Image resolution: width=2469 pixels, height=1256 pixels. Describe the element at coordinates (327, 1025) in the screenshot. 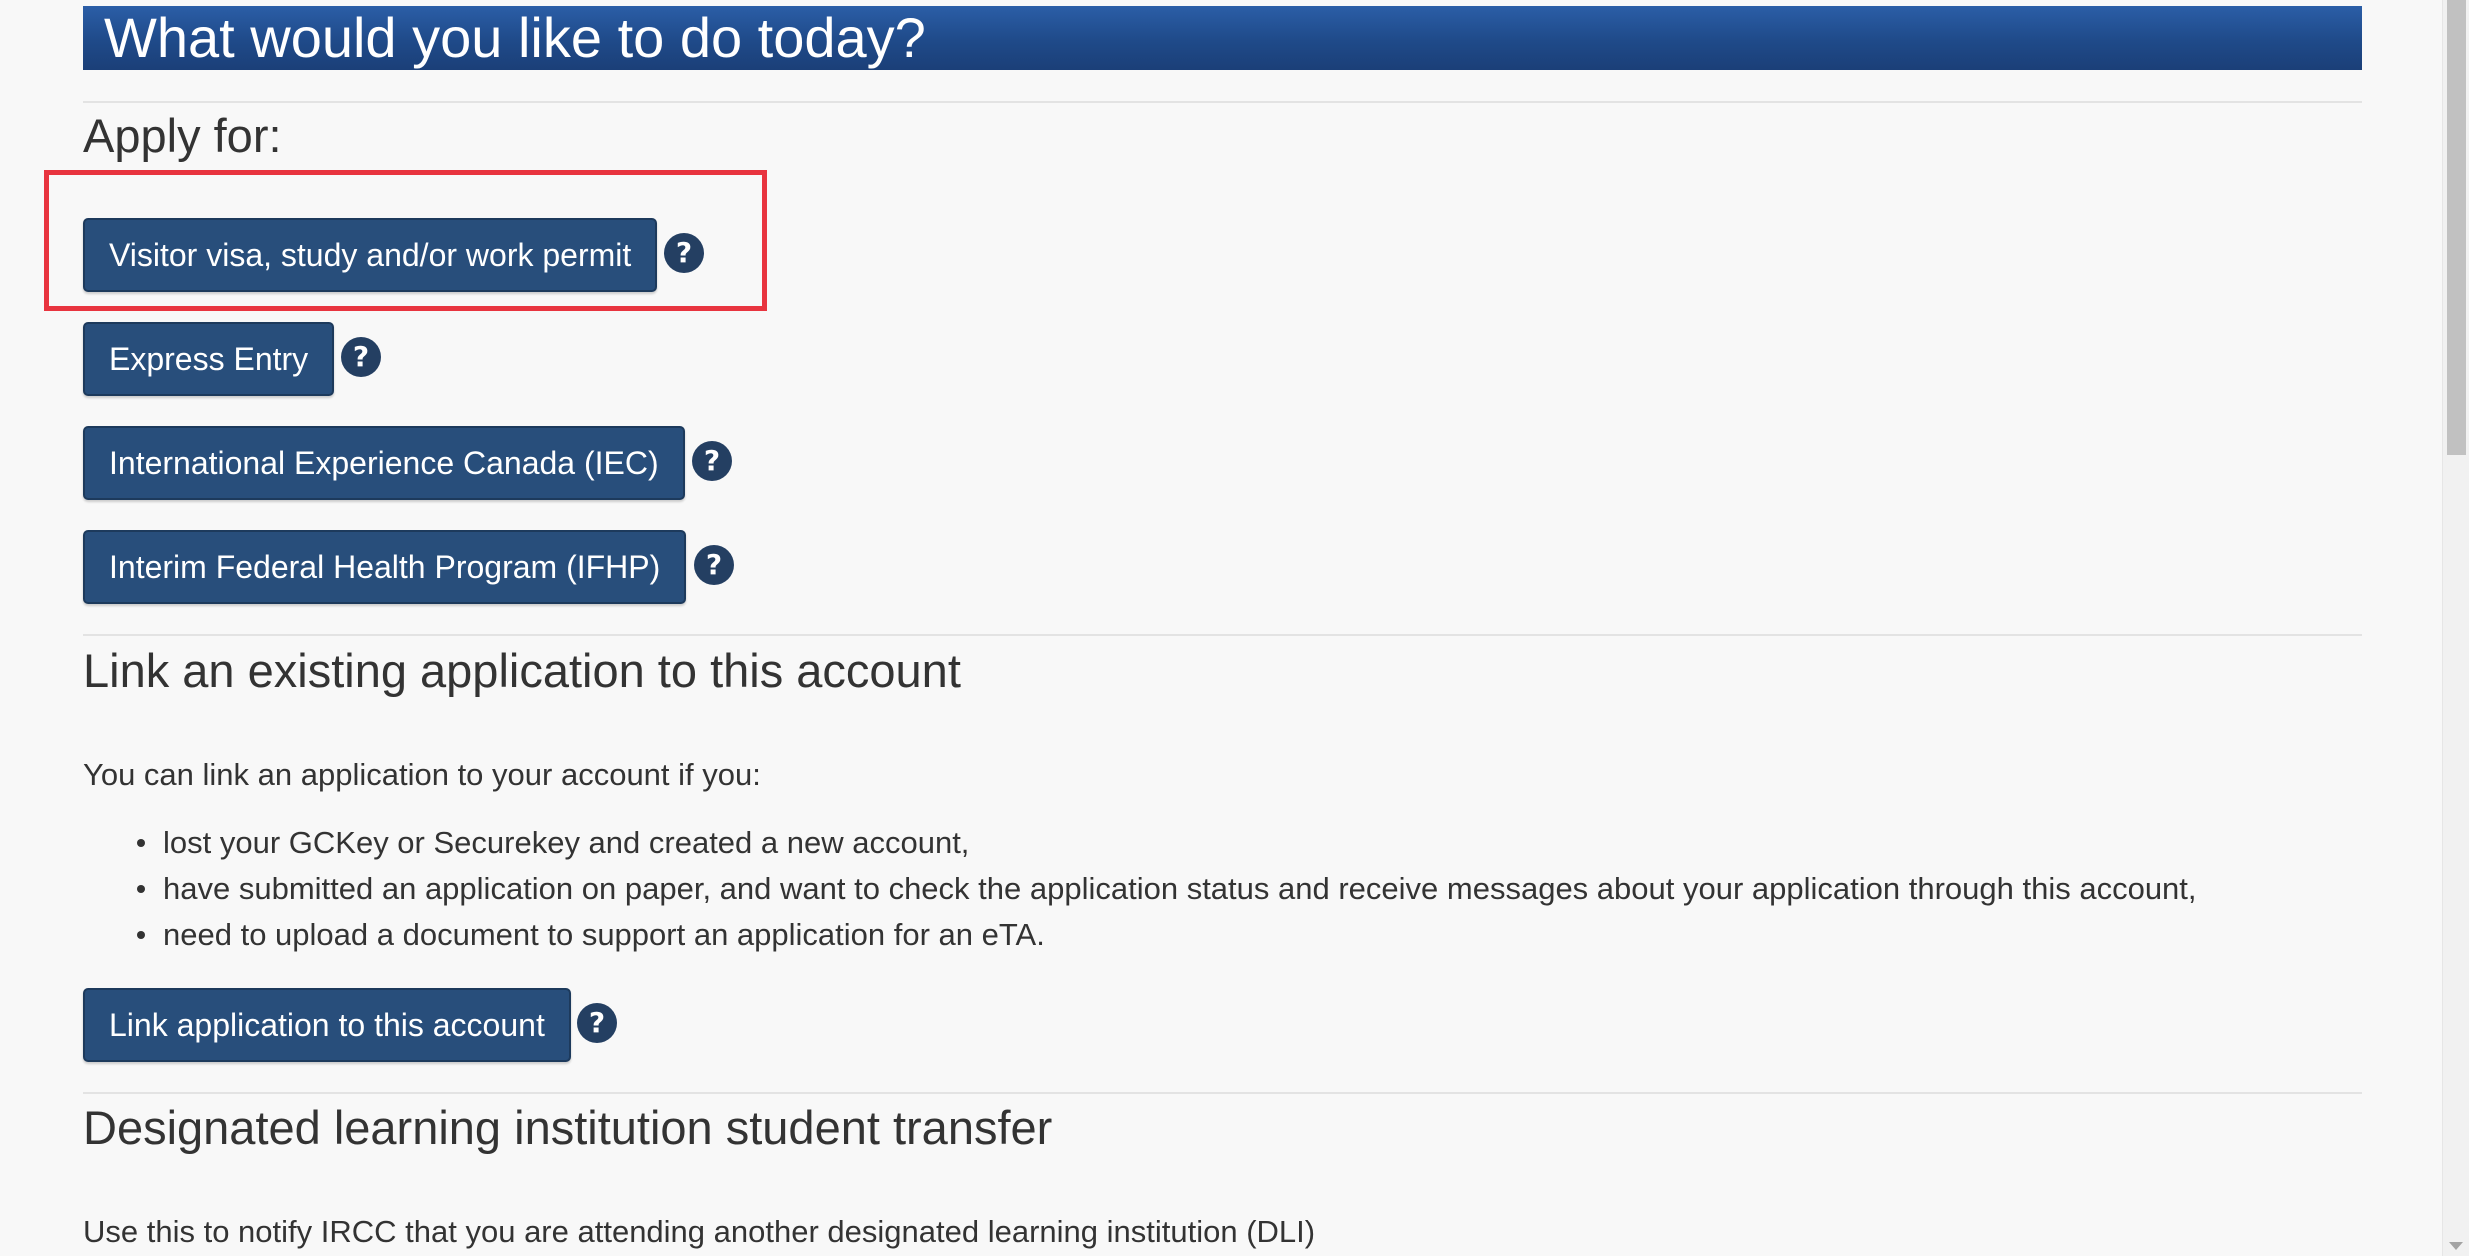

I see `link-application-button: Link application to this account` at that location.